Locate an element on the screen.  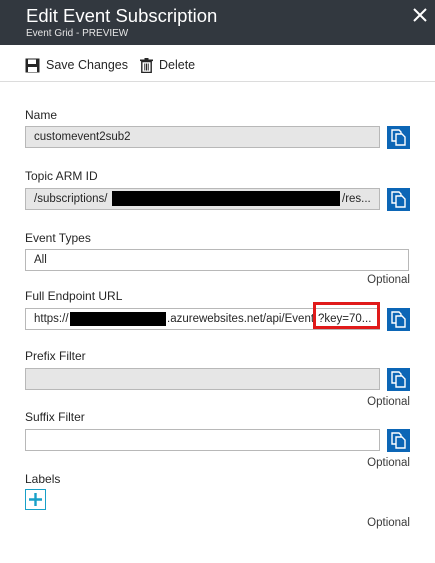
labels-label: Labels is located at coordinates (43, 479).